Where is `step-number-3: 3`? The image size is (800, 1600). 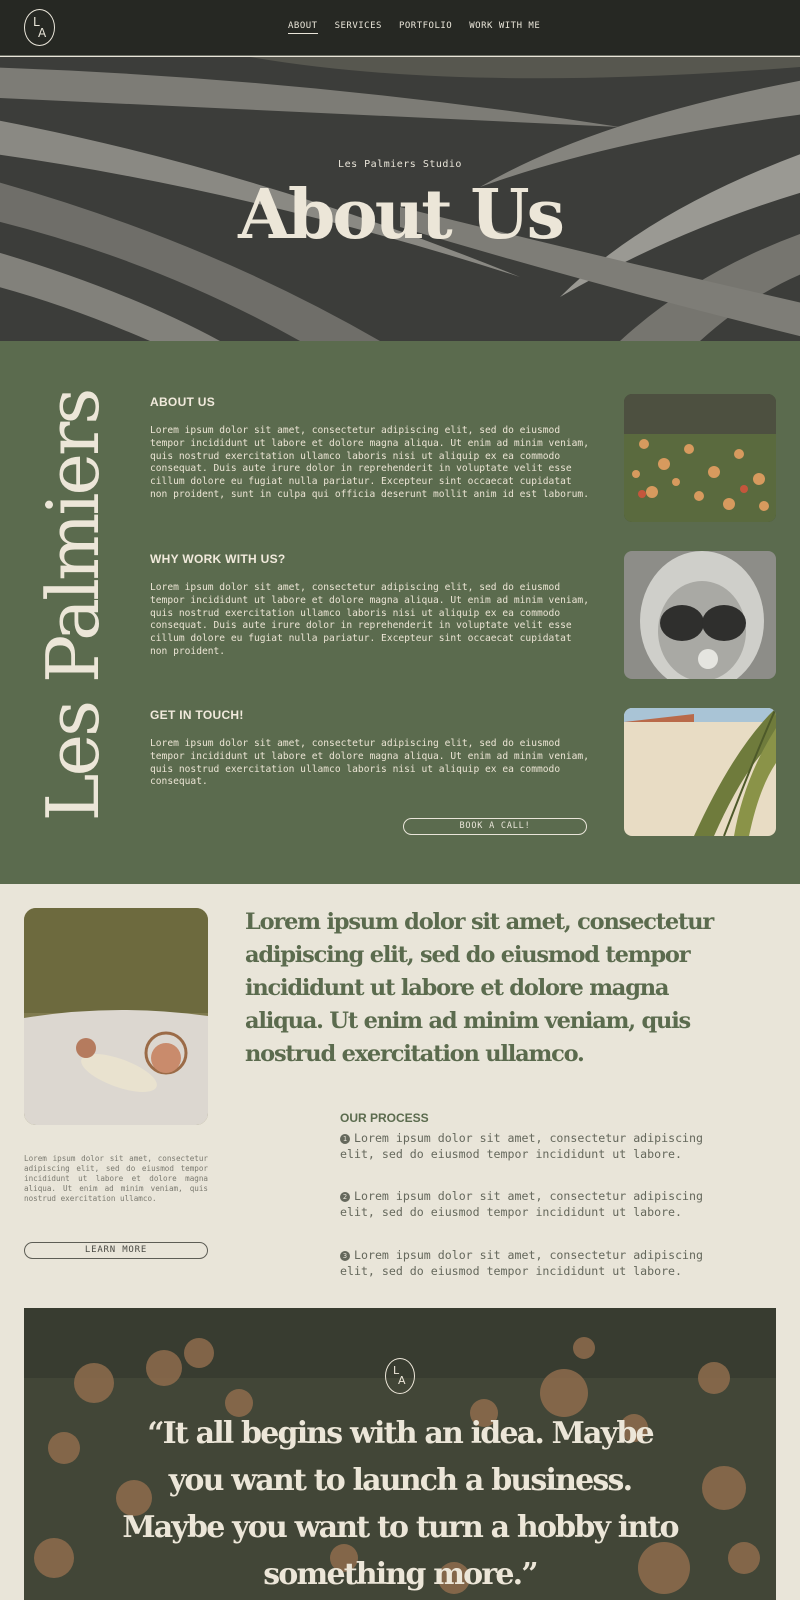 step-number-3: 3 is located at coordinates (345, 1256).